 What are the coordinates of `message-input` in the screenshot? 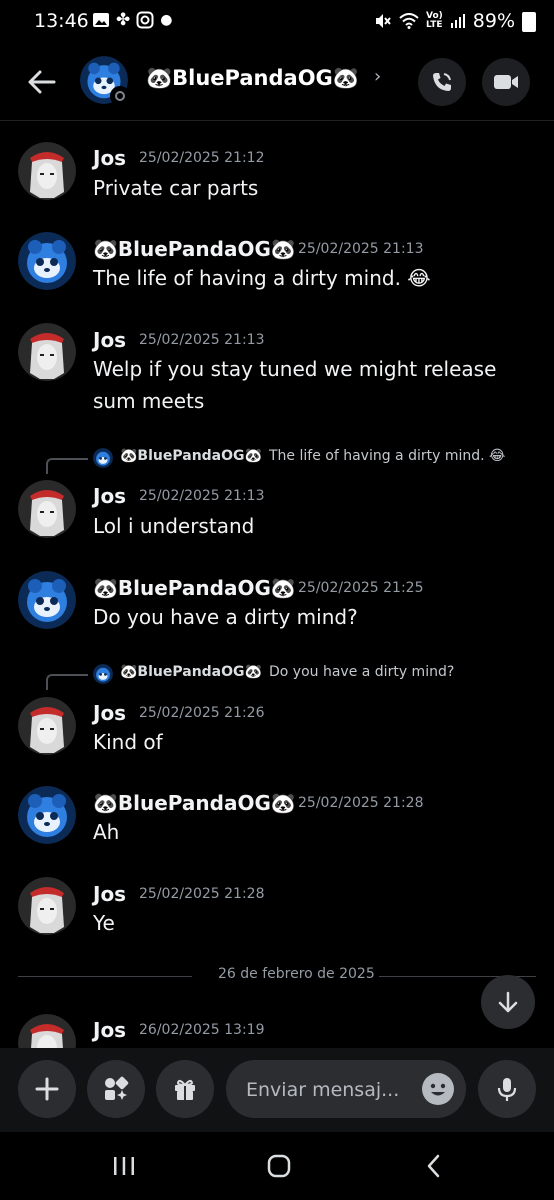 It's located at (331, 1090).